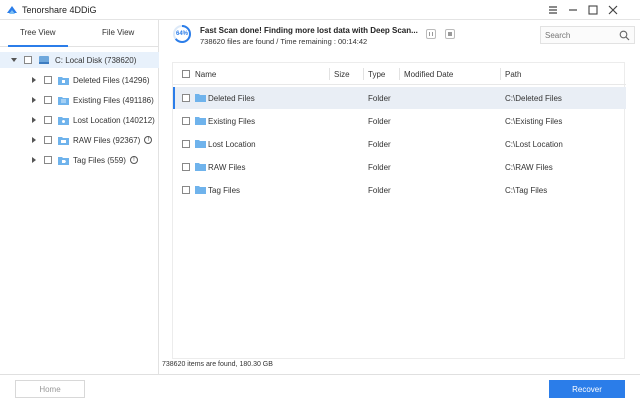 The image size is (640, 404). Describe the element at coordinates (534, 121) in the screenshot. I see `cell-path: C:\Existing Files` at that location.